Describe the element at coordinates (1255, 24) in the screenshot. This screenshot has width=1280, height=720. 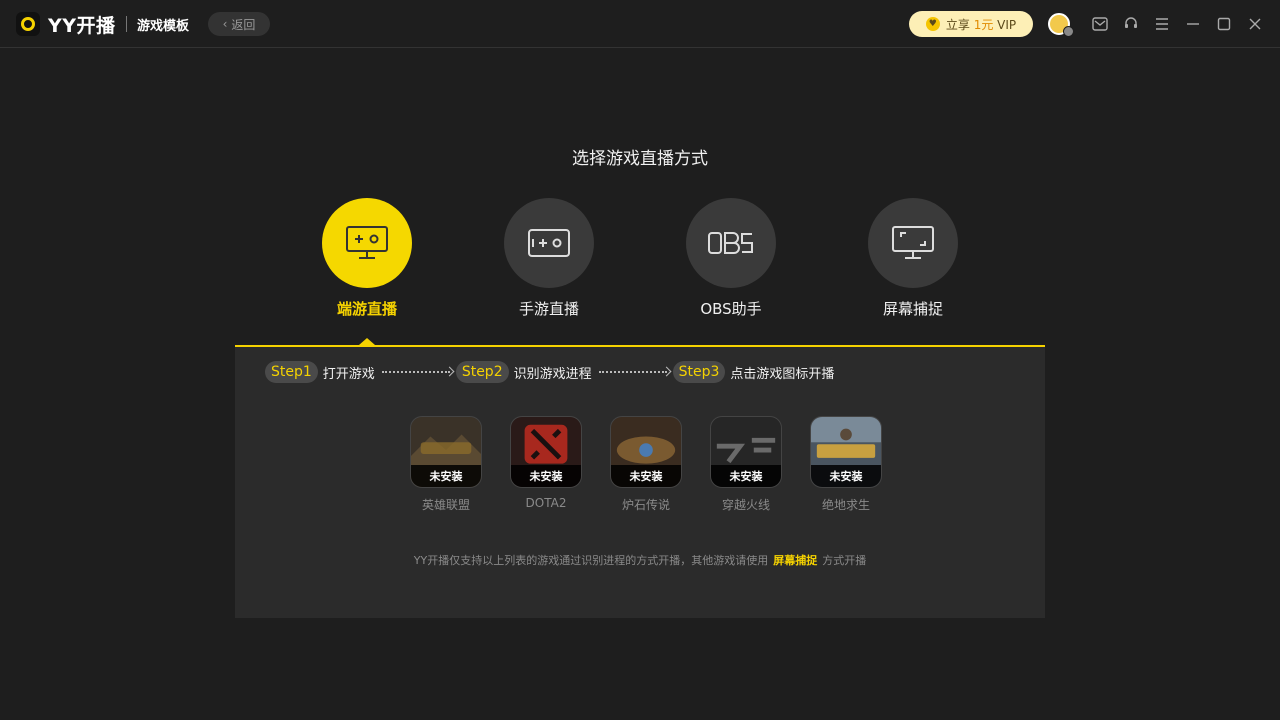
I see `close-icon` at that location.